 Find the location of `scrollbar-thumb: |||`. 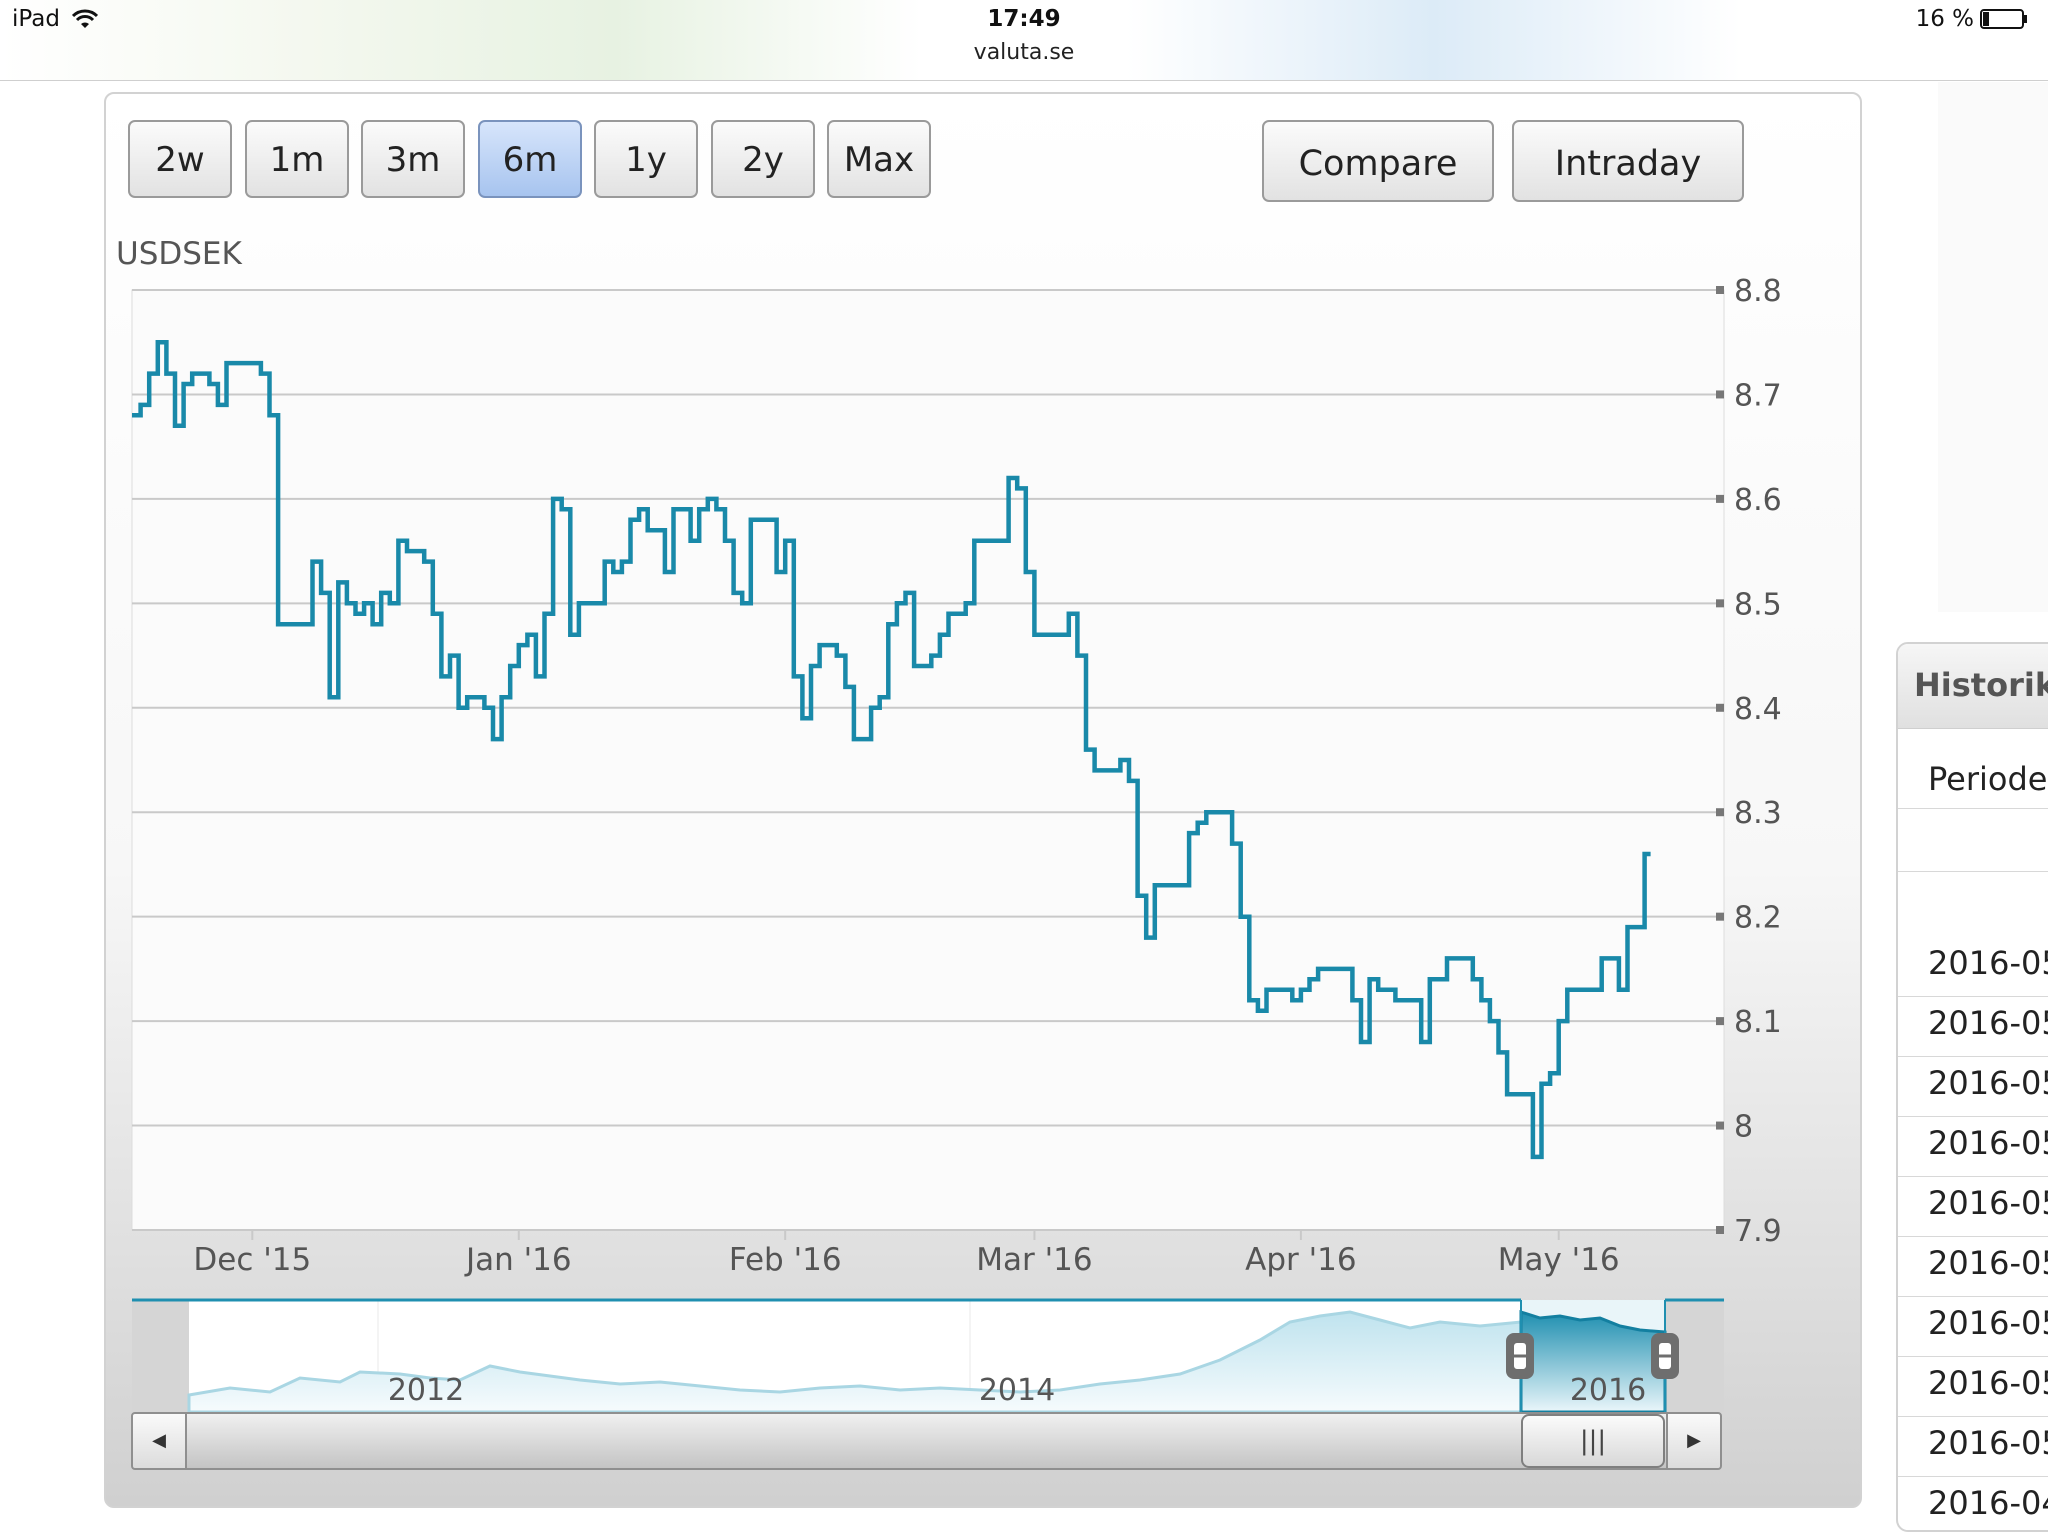

scrollbar-thumb: ||| is located at coordinates (1593, 1441).